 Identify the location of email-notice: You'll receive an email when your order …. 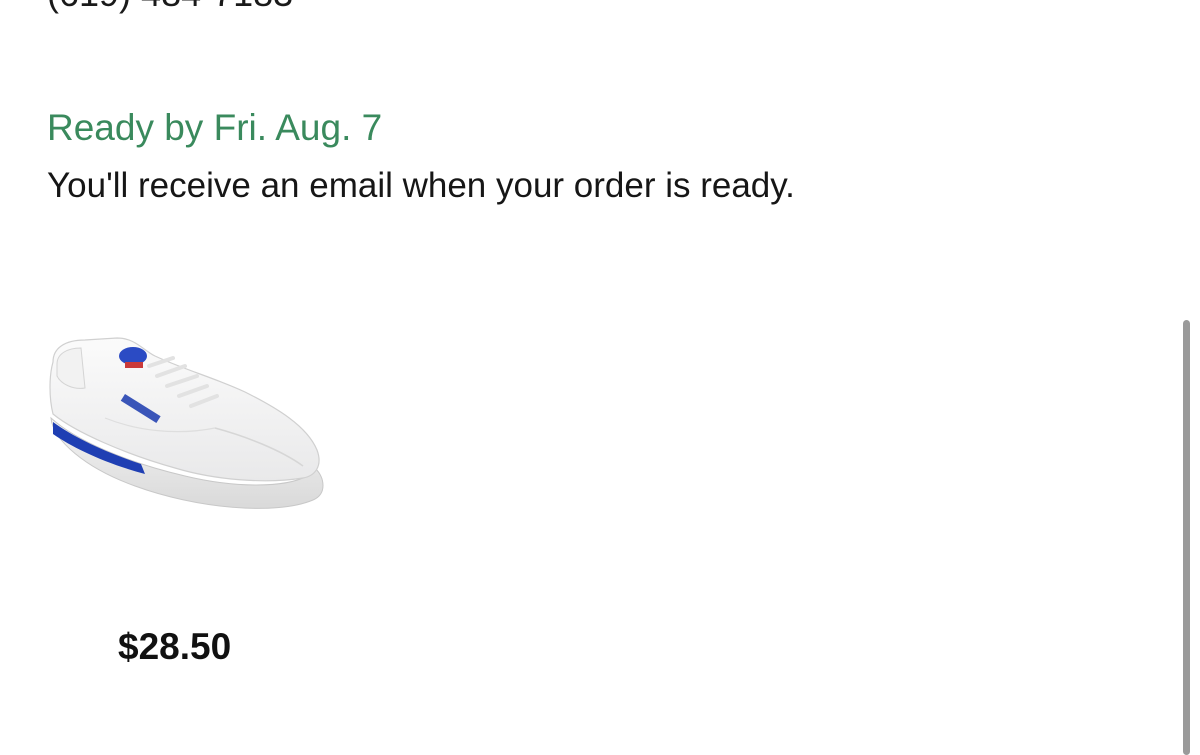
(421, 185).